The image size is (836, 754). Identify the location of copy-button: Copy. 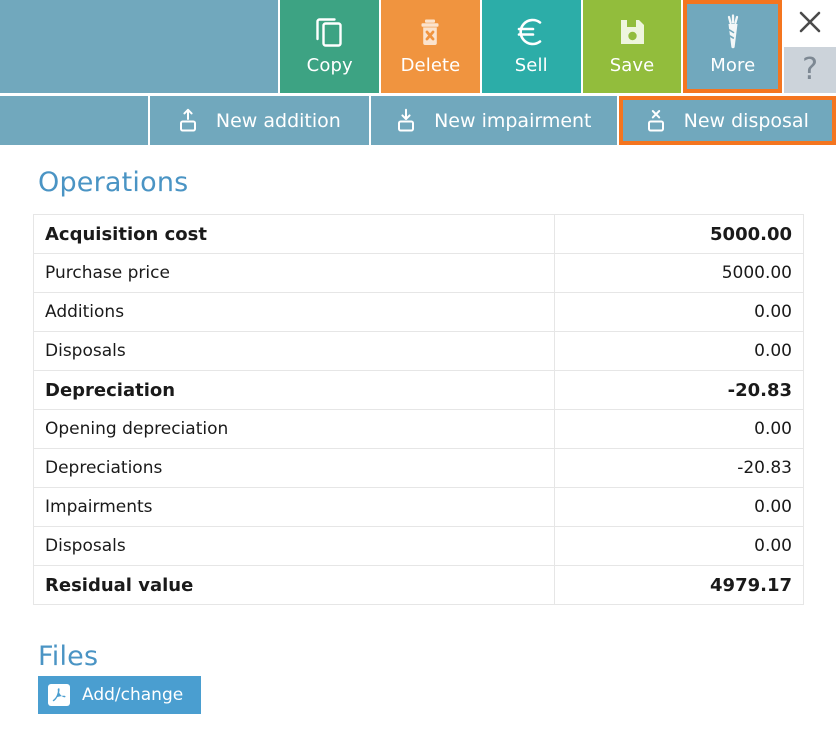
(330, 46).